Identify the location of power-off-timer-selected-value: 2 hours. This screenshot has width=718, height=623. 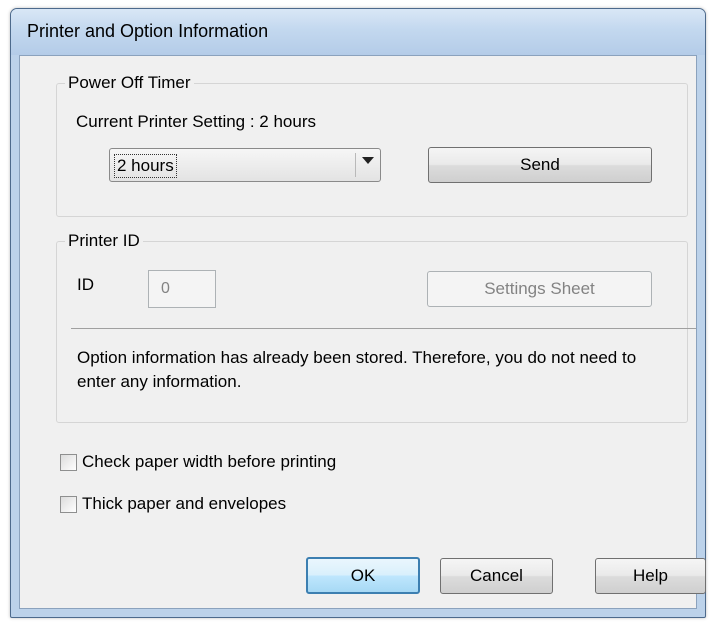
(145, 166).